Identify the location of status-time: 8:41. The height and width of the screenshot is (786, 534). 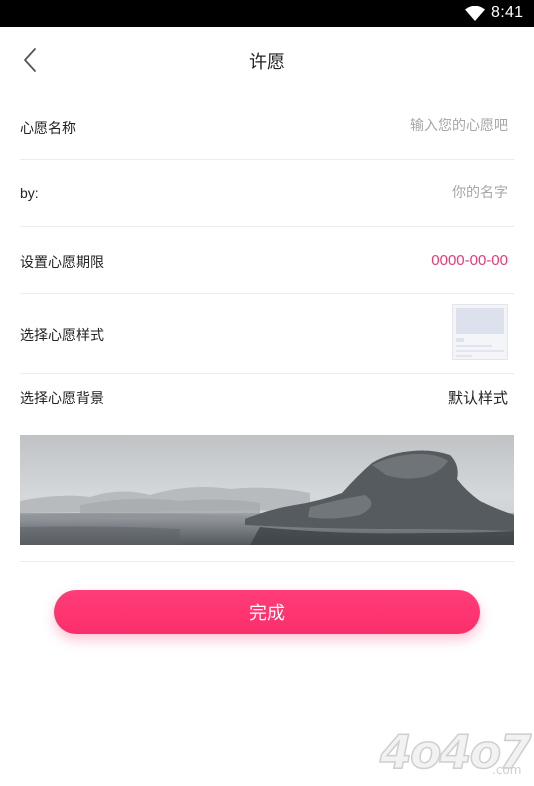
(507, 12).